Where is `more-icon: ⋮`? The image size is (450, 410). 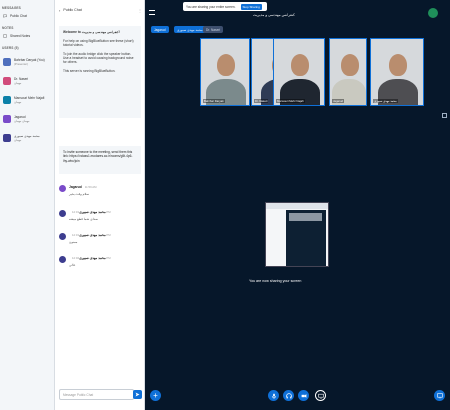
more-icon: ⋮ is located at coordinates (140, 10).